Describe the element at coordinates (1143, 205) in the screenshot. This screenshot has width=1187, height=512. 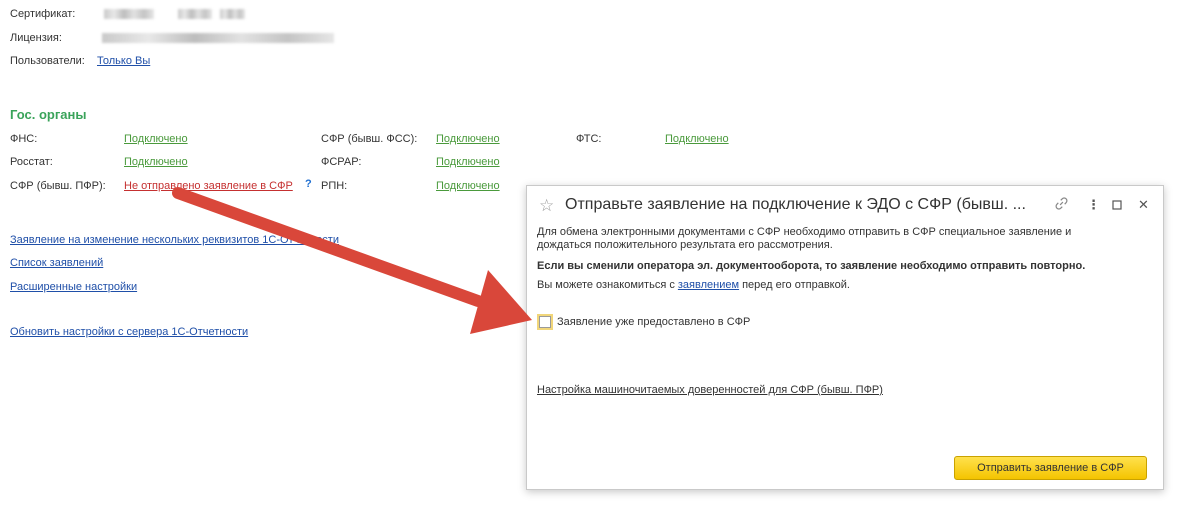
I see `close-icon: ✕` at that location.